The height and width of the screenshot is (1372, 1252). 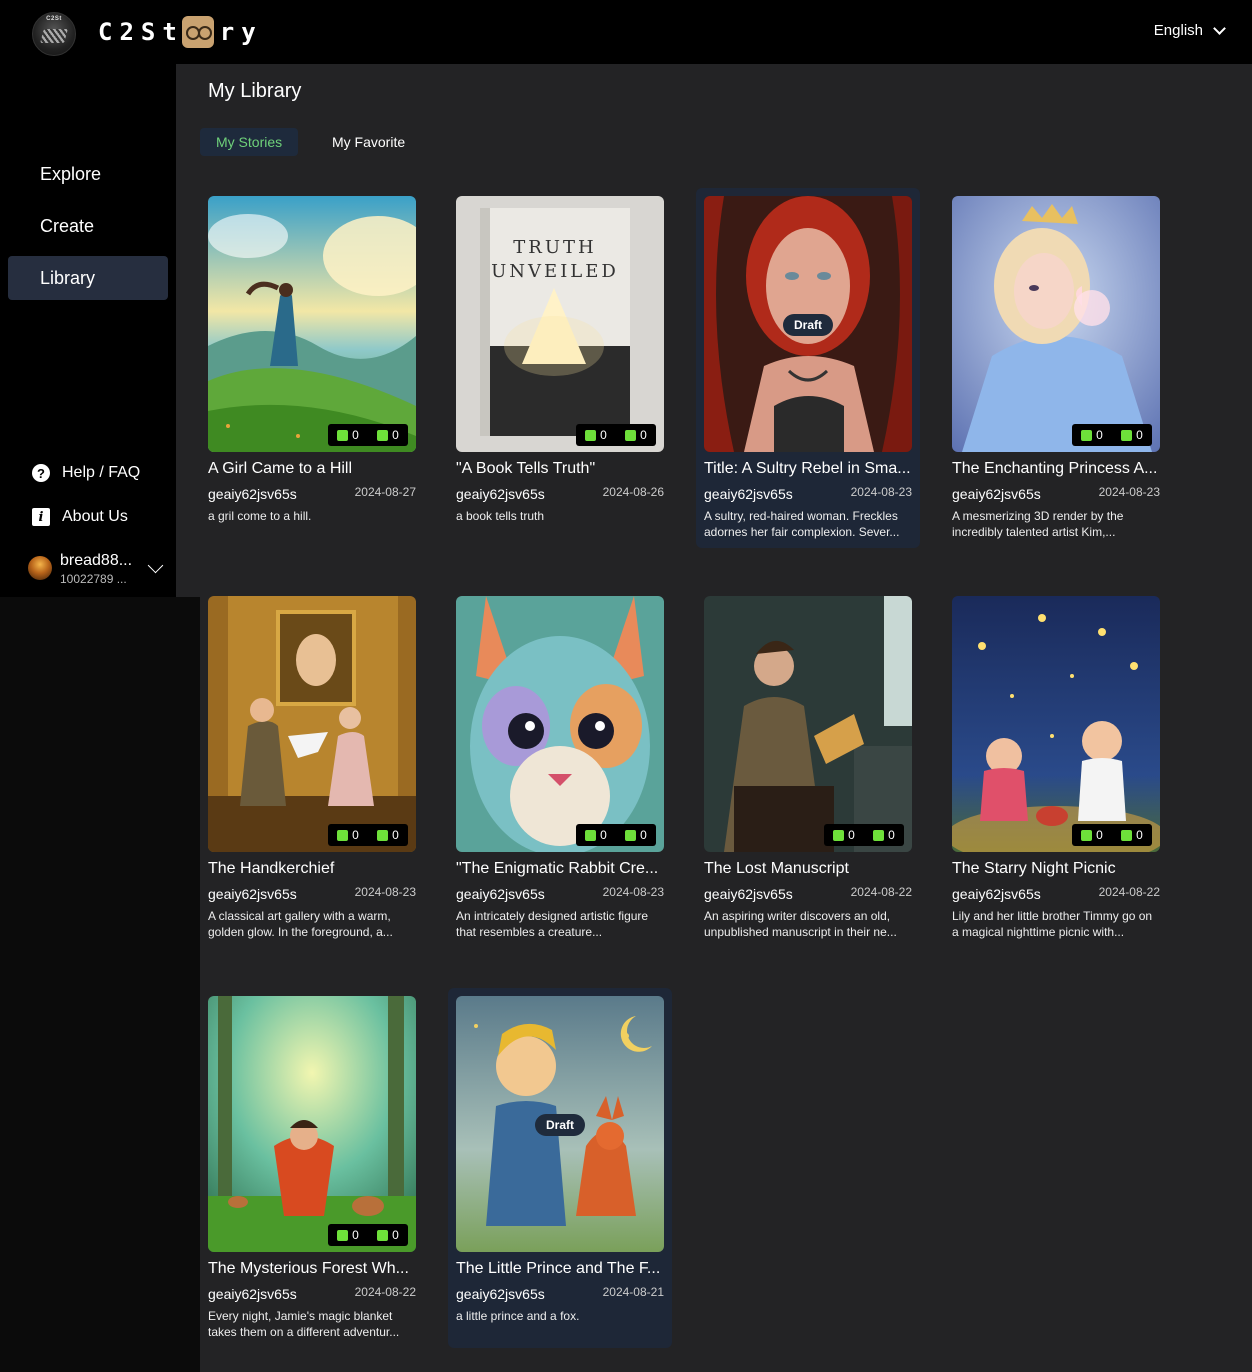 I want to click on book-cover-line: UNVEILED, so click(x=555, y=271).